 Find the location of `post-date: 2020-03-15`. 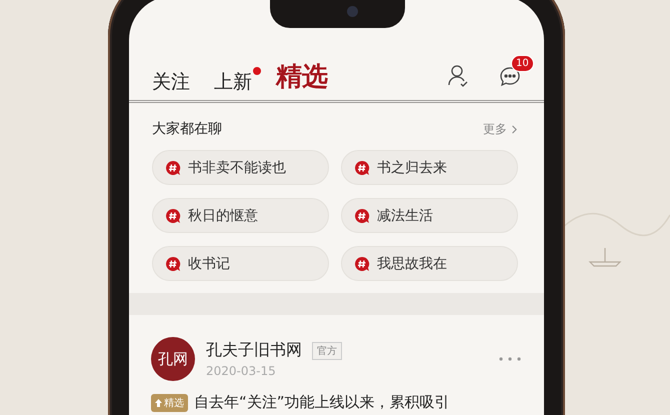

post-date: 2020-03-15 is located at coordinates (241, 371).